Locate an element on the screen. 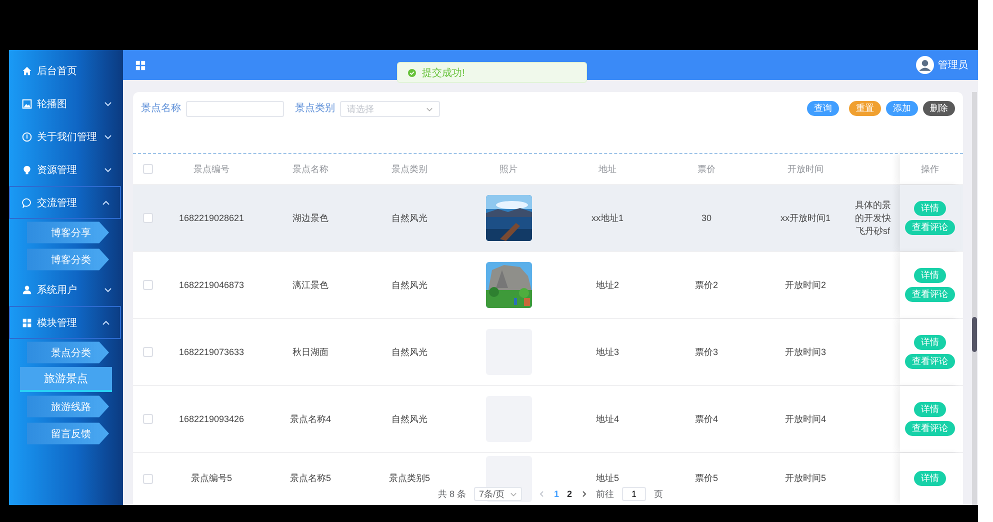 The height and width of the screenshot is (522, 993). sidebar-item: 关于我们管理 is located at coordinates (66, 136).